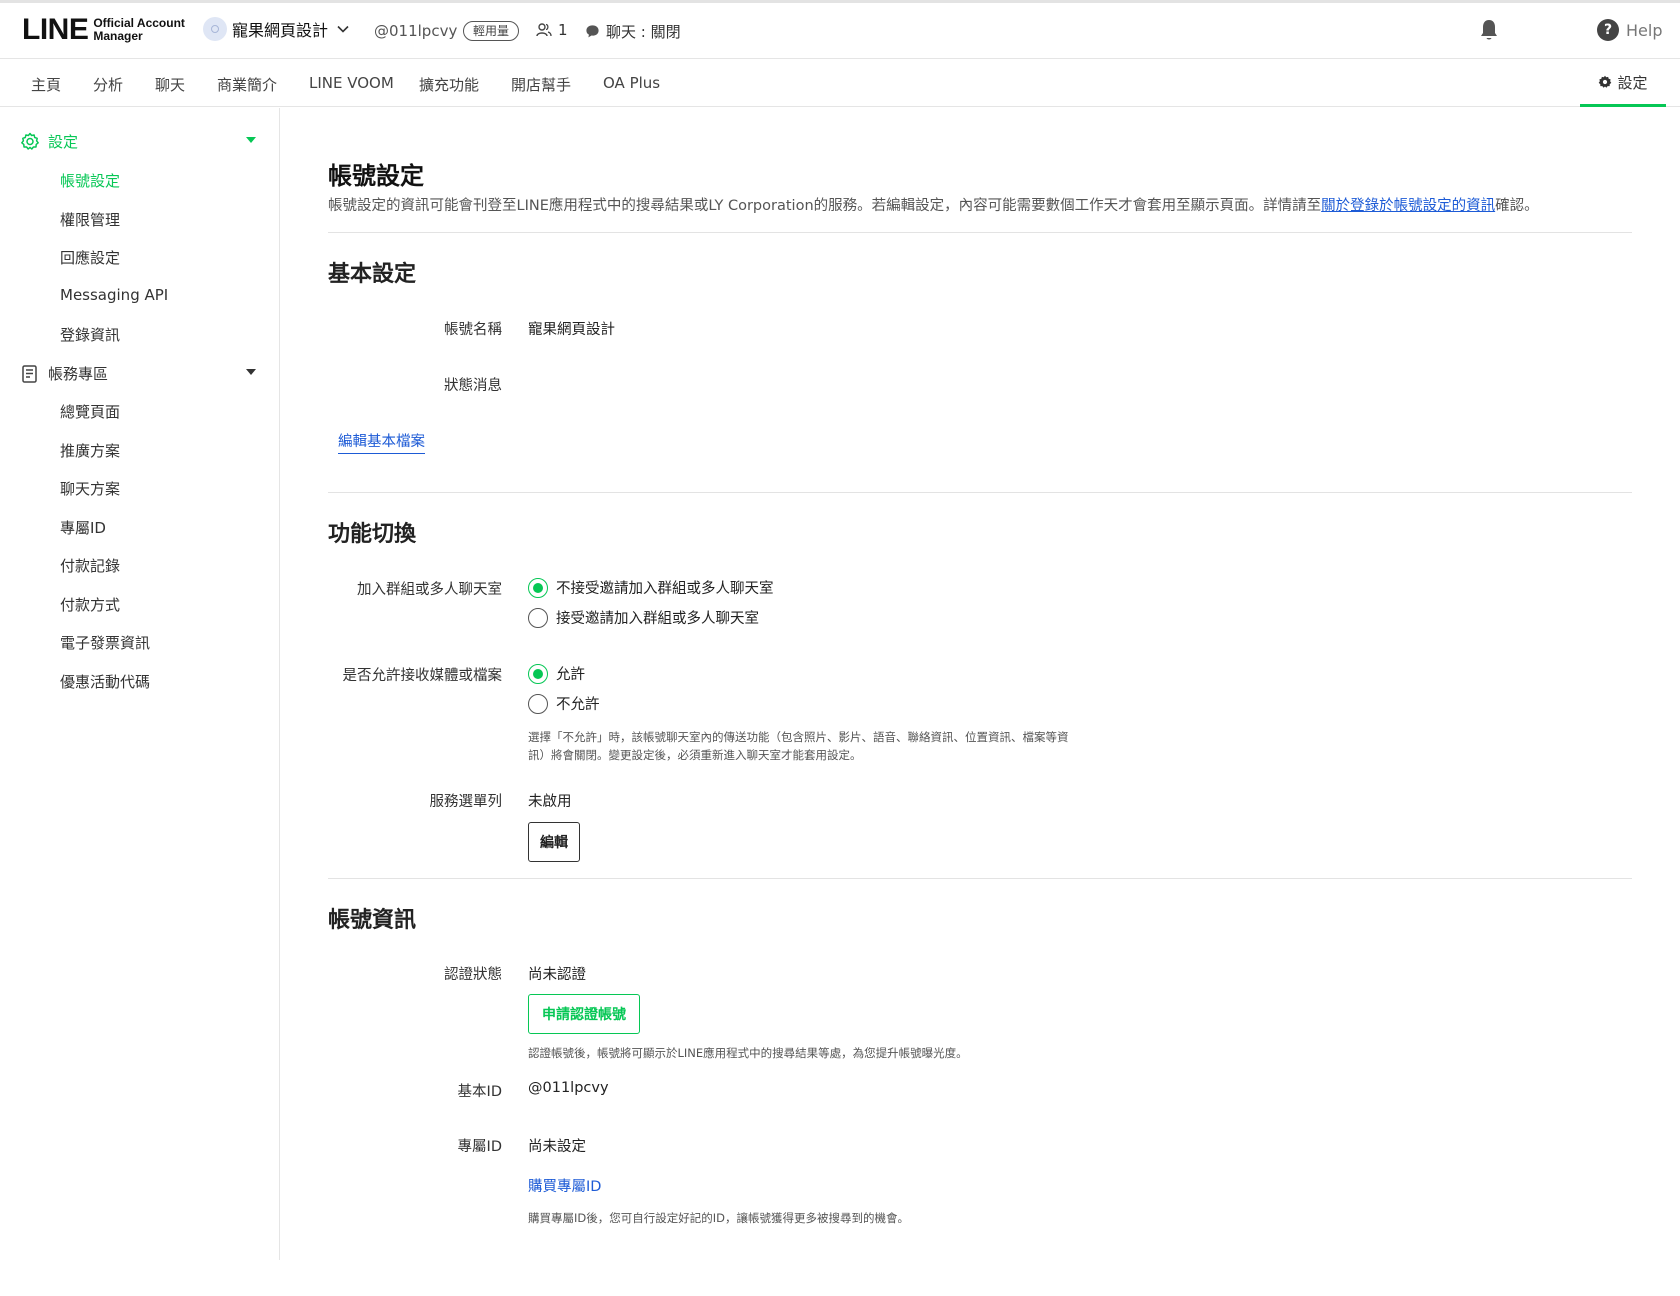  I want to click on page-title: 帳號設定, so click(376, 176).